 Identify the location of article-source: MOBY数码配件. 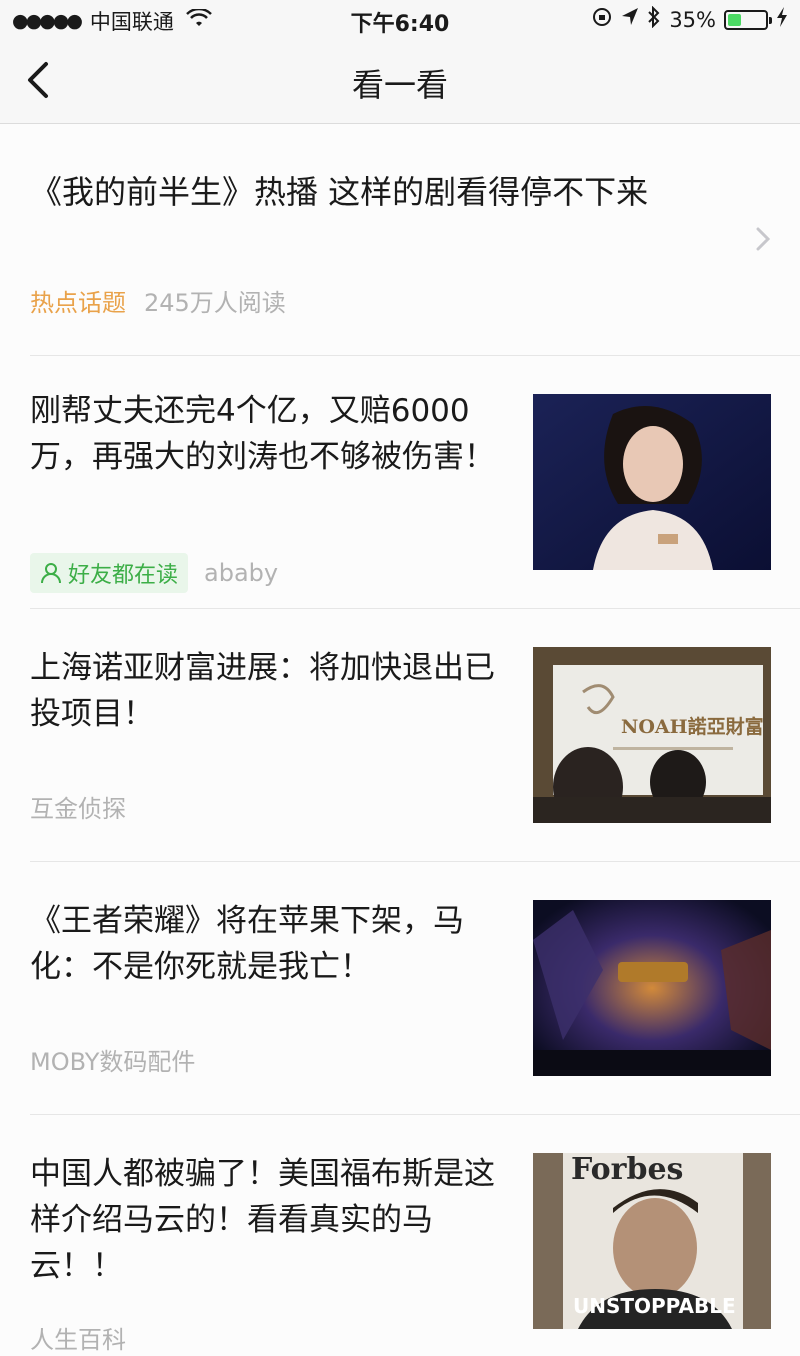
(113, 1062).